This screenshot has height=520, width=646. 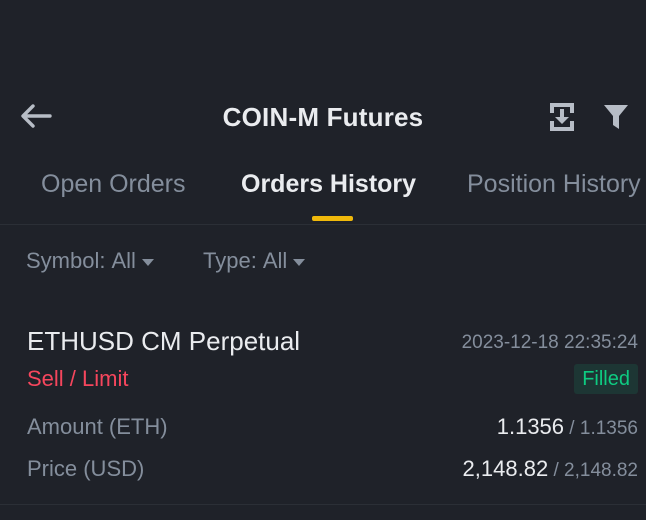 What do you see at coordinates (549, 342) in the screenshot?
I see `order-time: 2023-12-18 22:35:24` at bounding box center [549, 342].